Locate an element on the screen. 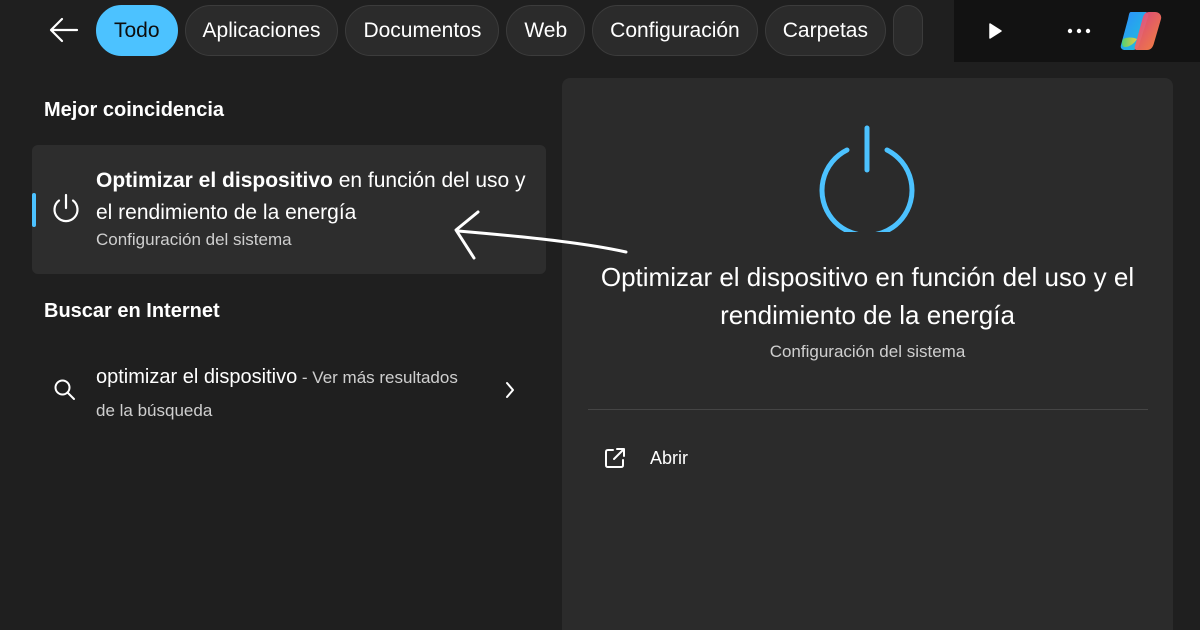  open-external-icon is located at coordinates (615, 458).